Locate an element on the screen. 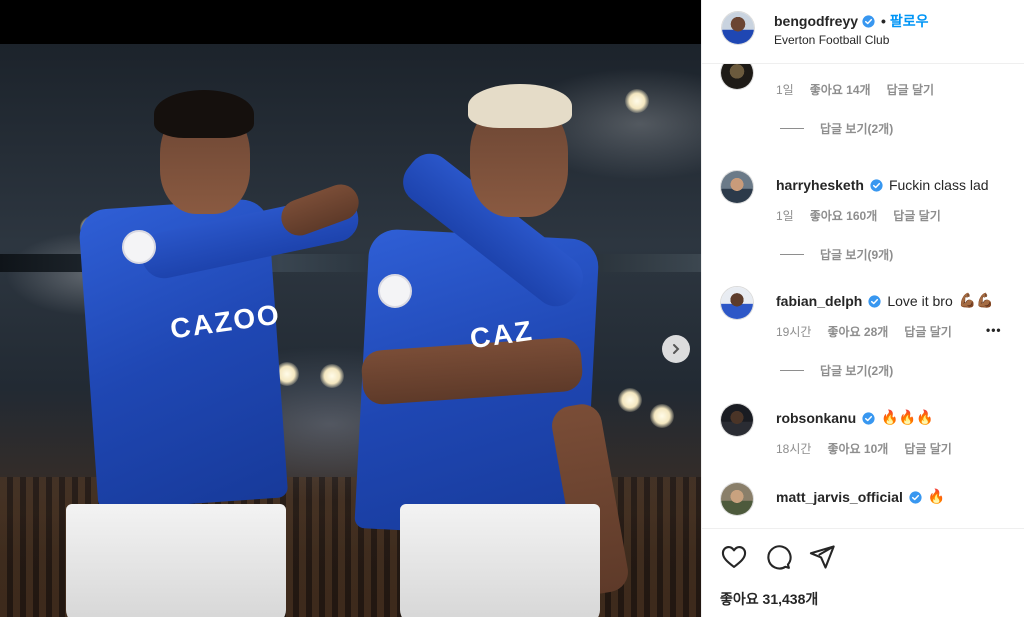 This screenshot has height=617, width=1024. flexed-biceps-emoji: 💪🏾💪🏾 is located at coordinates (976, 301).